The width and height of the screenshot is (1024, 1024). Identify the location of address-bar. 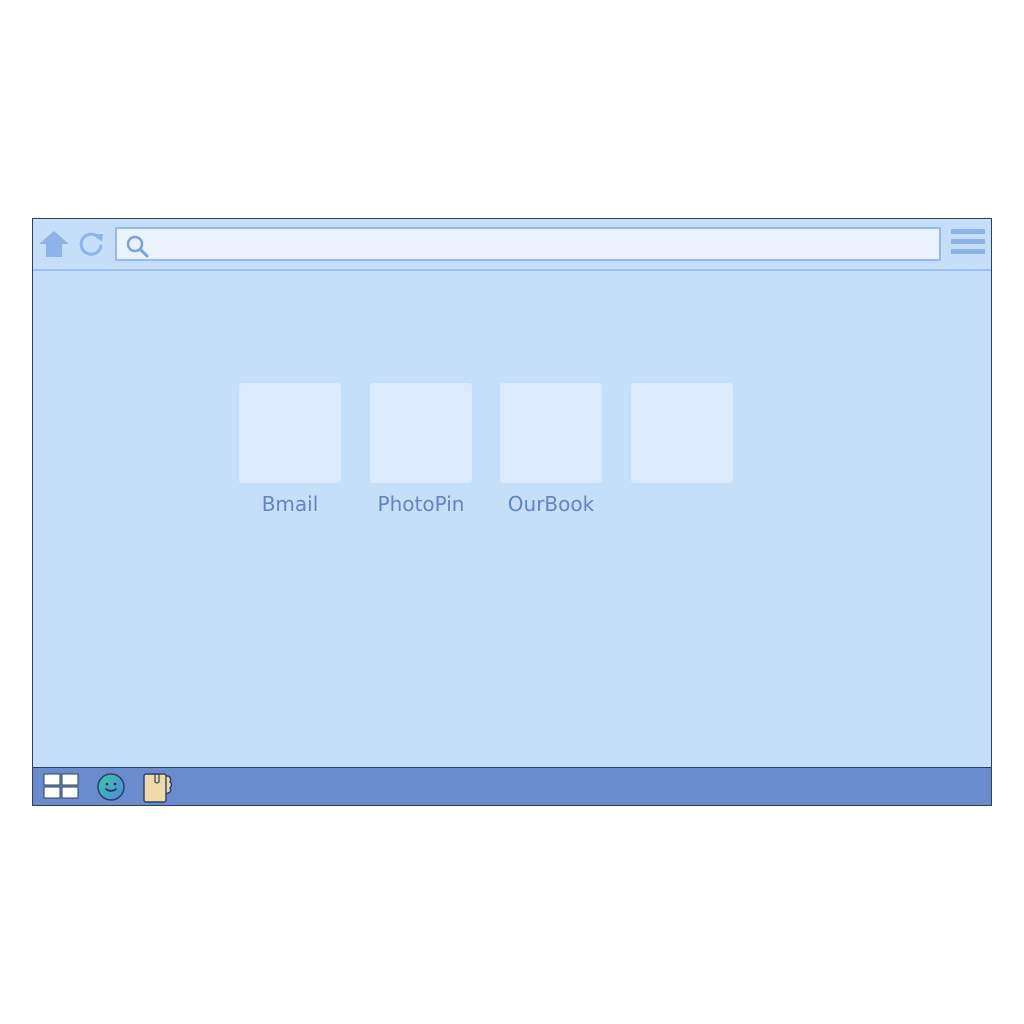
(528, 244).